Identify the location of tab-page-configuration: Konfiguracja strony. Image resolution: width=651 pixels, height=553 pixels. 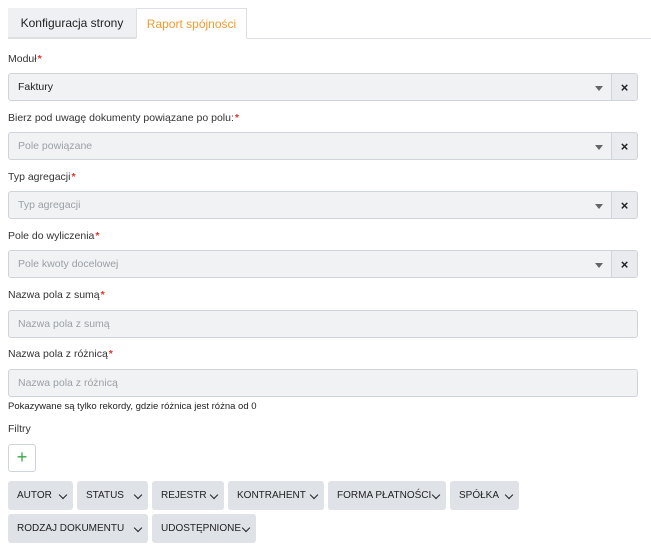
(72, 23).